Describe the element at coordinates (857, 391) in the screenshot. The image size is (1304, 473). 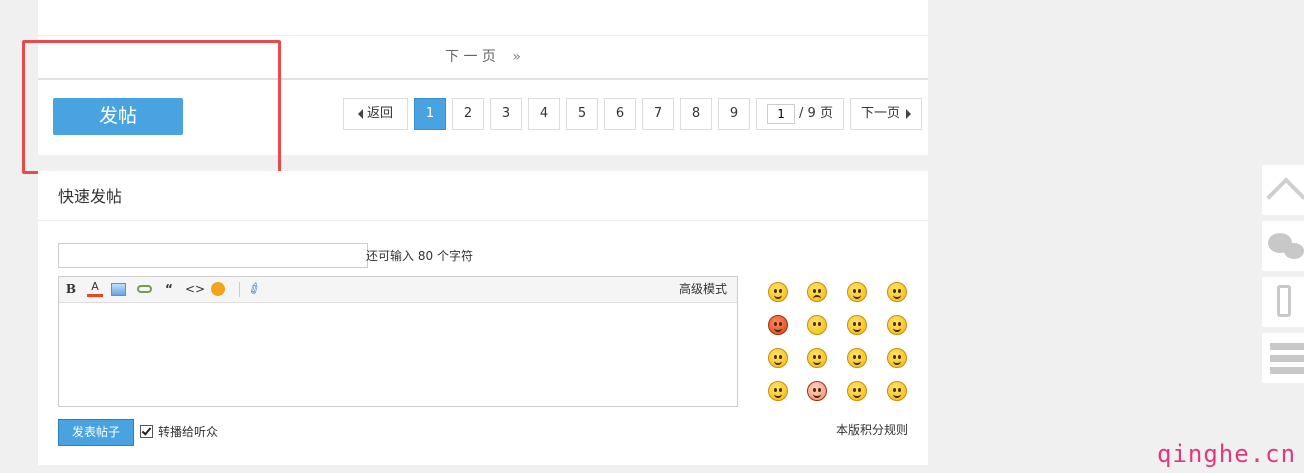
I see `smiley-annoyed-icon` at that location.